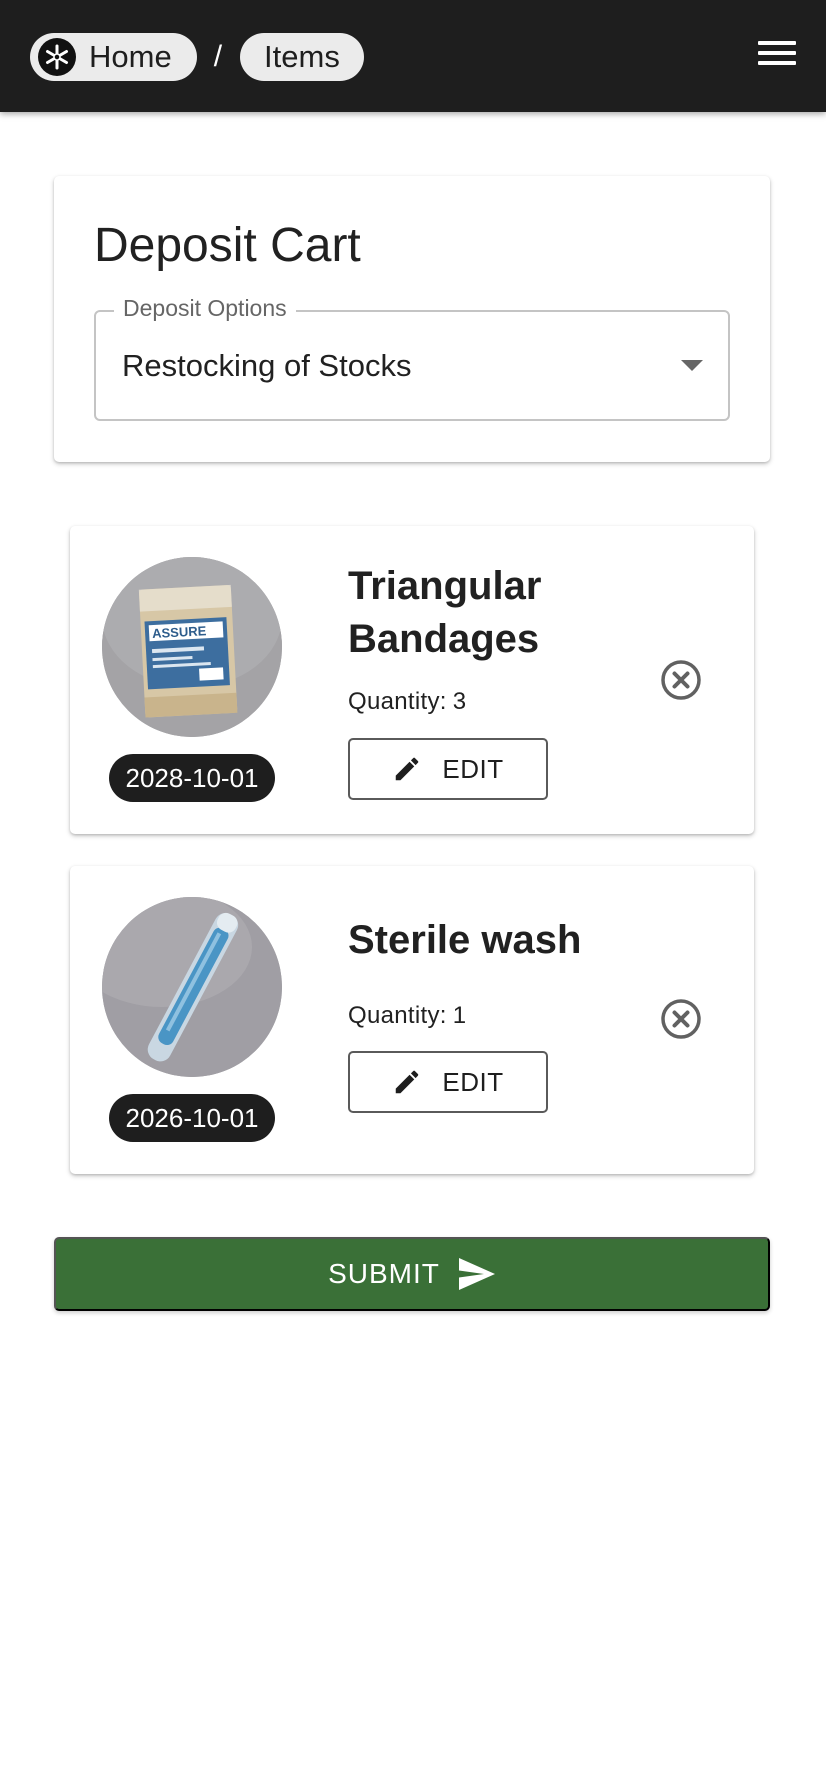 Image resolution: width=826 pixels, height=1790 pixels. Describe the element at coordinates (227, 245) in the screenshot. I see `page-title: Deposit Cart` at that location.